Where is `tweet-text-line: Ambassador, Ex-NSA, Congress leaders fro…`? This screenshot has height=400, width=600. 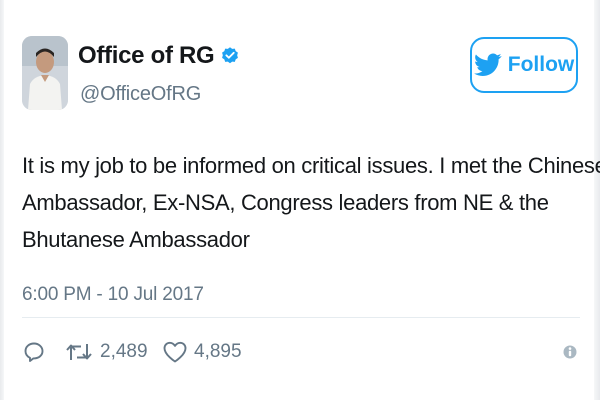 tweet-text-line: Ambassador, Ex-NSA, Congress leaders fro… is located at coordinates (285, 202).